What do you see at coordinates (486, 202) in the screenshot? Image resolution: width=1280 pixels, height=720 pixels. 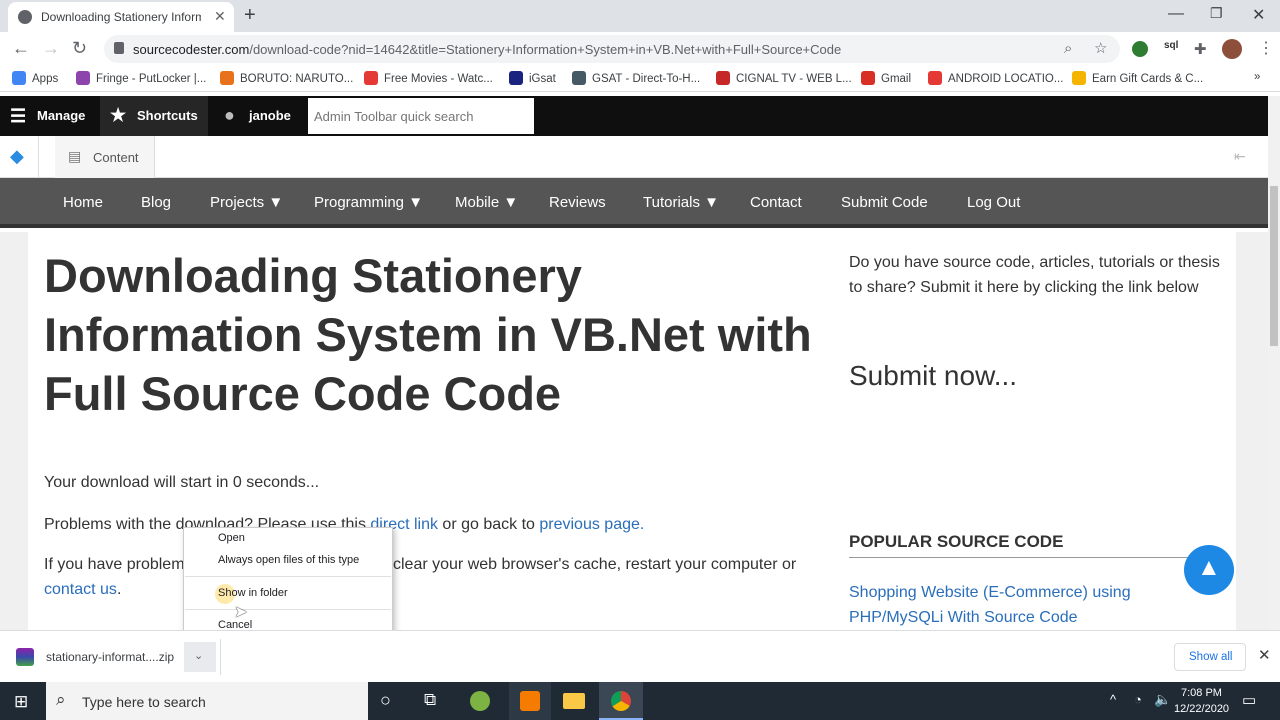 I see `nav-mobile: Mobile ▼` at bounding box center [486, 202].